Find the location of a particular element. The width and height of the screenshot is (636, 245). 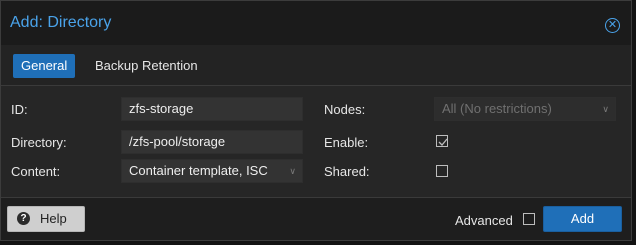

checkmark-icon is located at coordinates (443, 142).